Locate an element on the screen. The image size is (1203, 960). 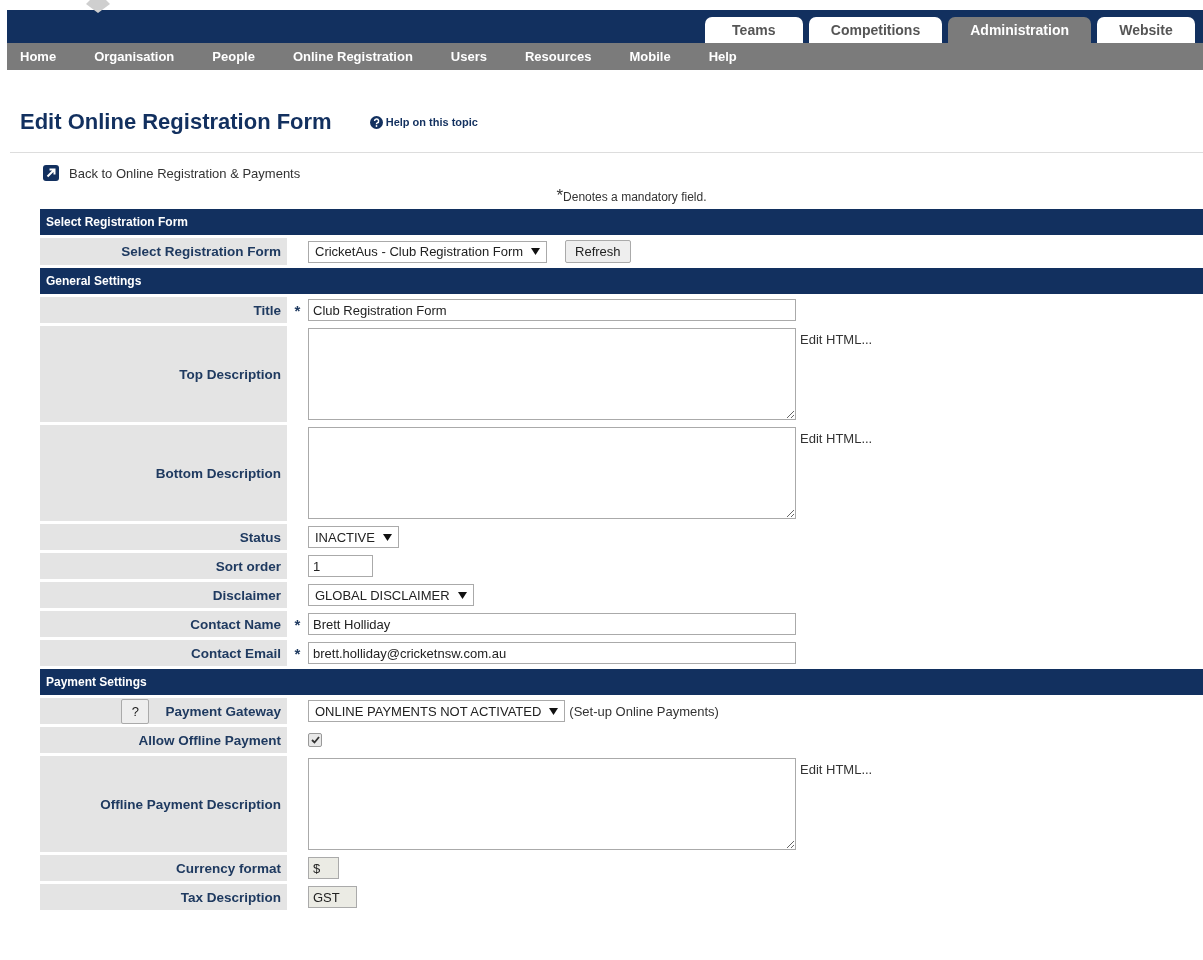
field-label: Disclaimer is located at coordinates (246, 595).